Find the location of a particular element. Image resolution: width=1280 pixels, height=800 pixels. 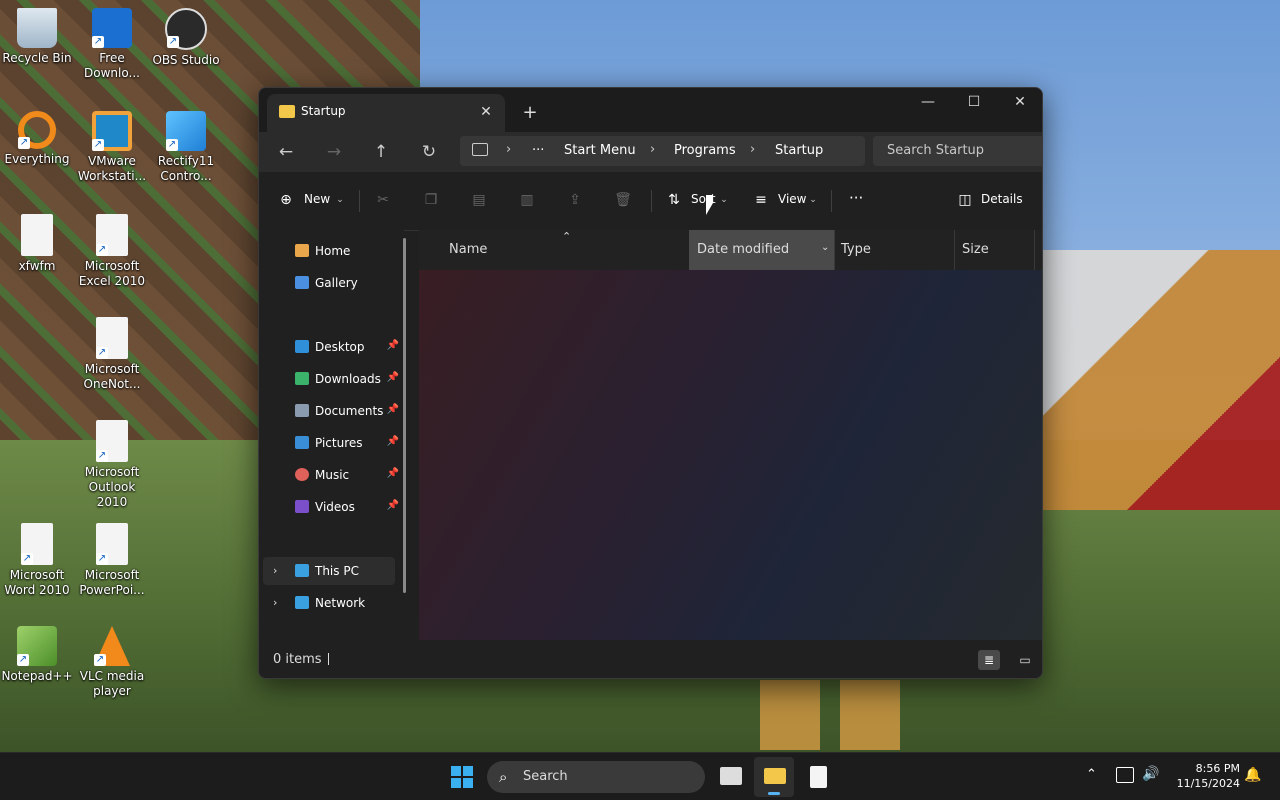

blank-file-icon is located at coordinates (37, 235).